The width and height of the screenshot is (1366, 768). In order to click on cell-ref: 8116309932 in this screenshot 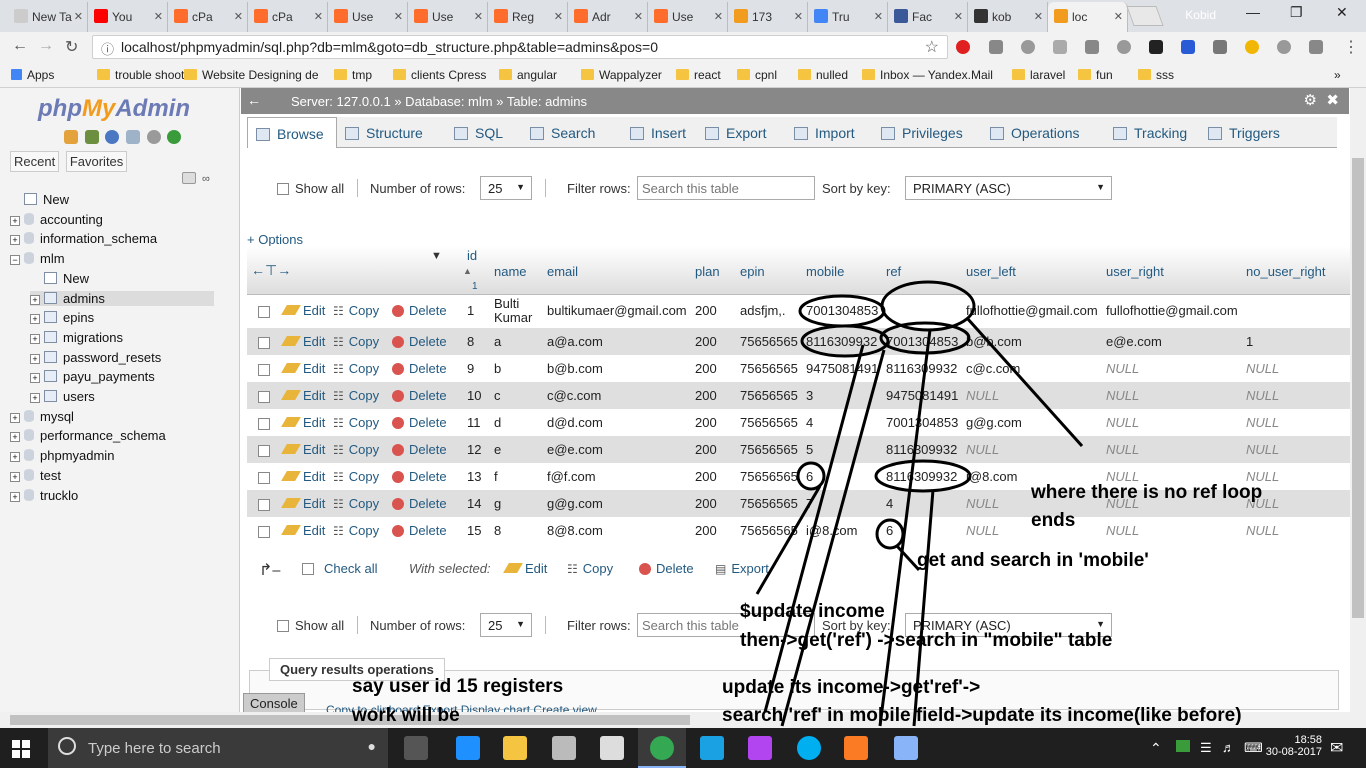, I will do `click(921, 449)`.